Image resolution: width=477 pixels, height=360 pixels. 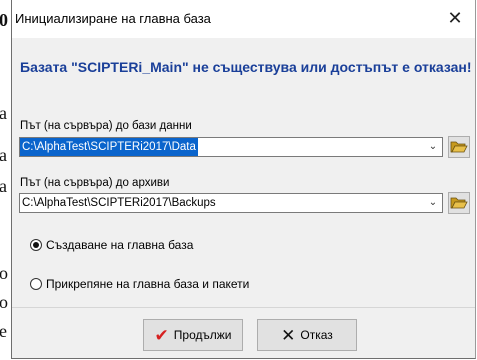 I want to click on radio-button-selected, so click(x=36, y=245).